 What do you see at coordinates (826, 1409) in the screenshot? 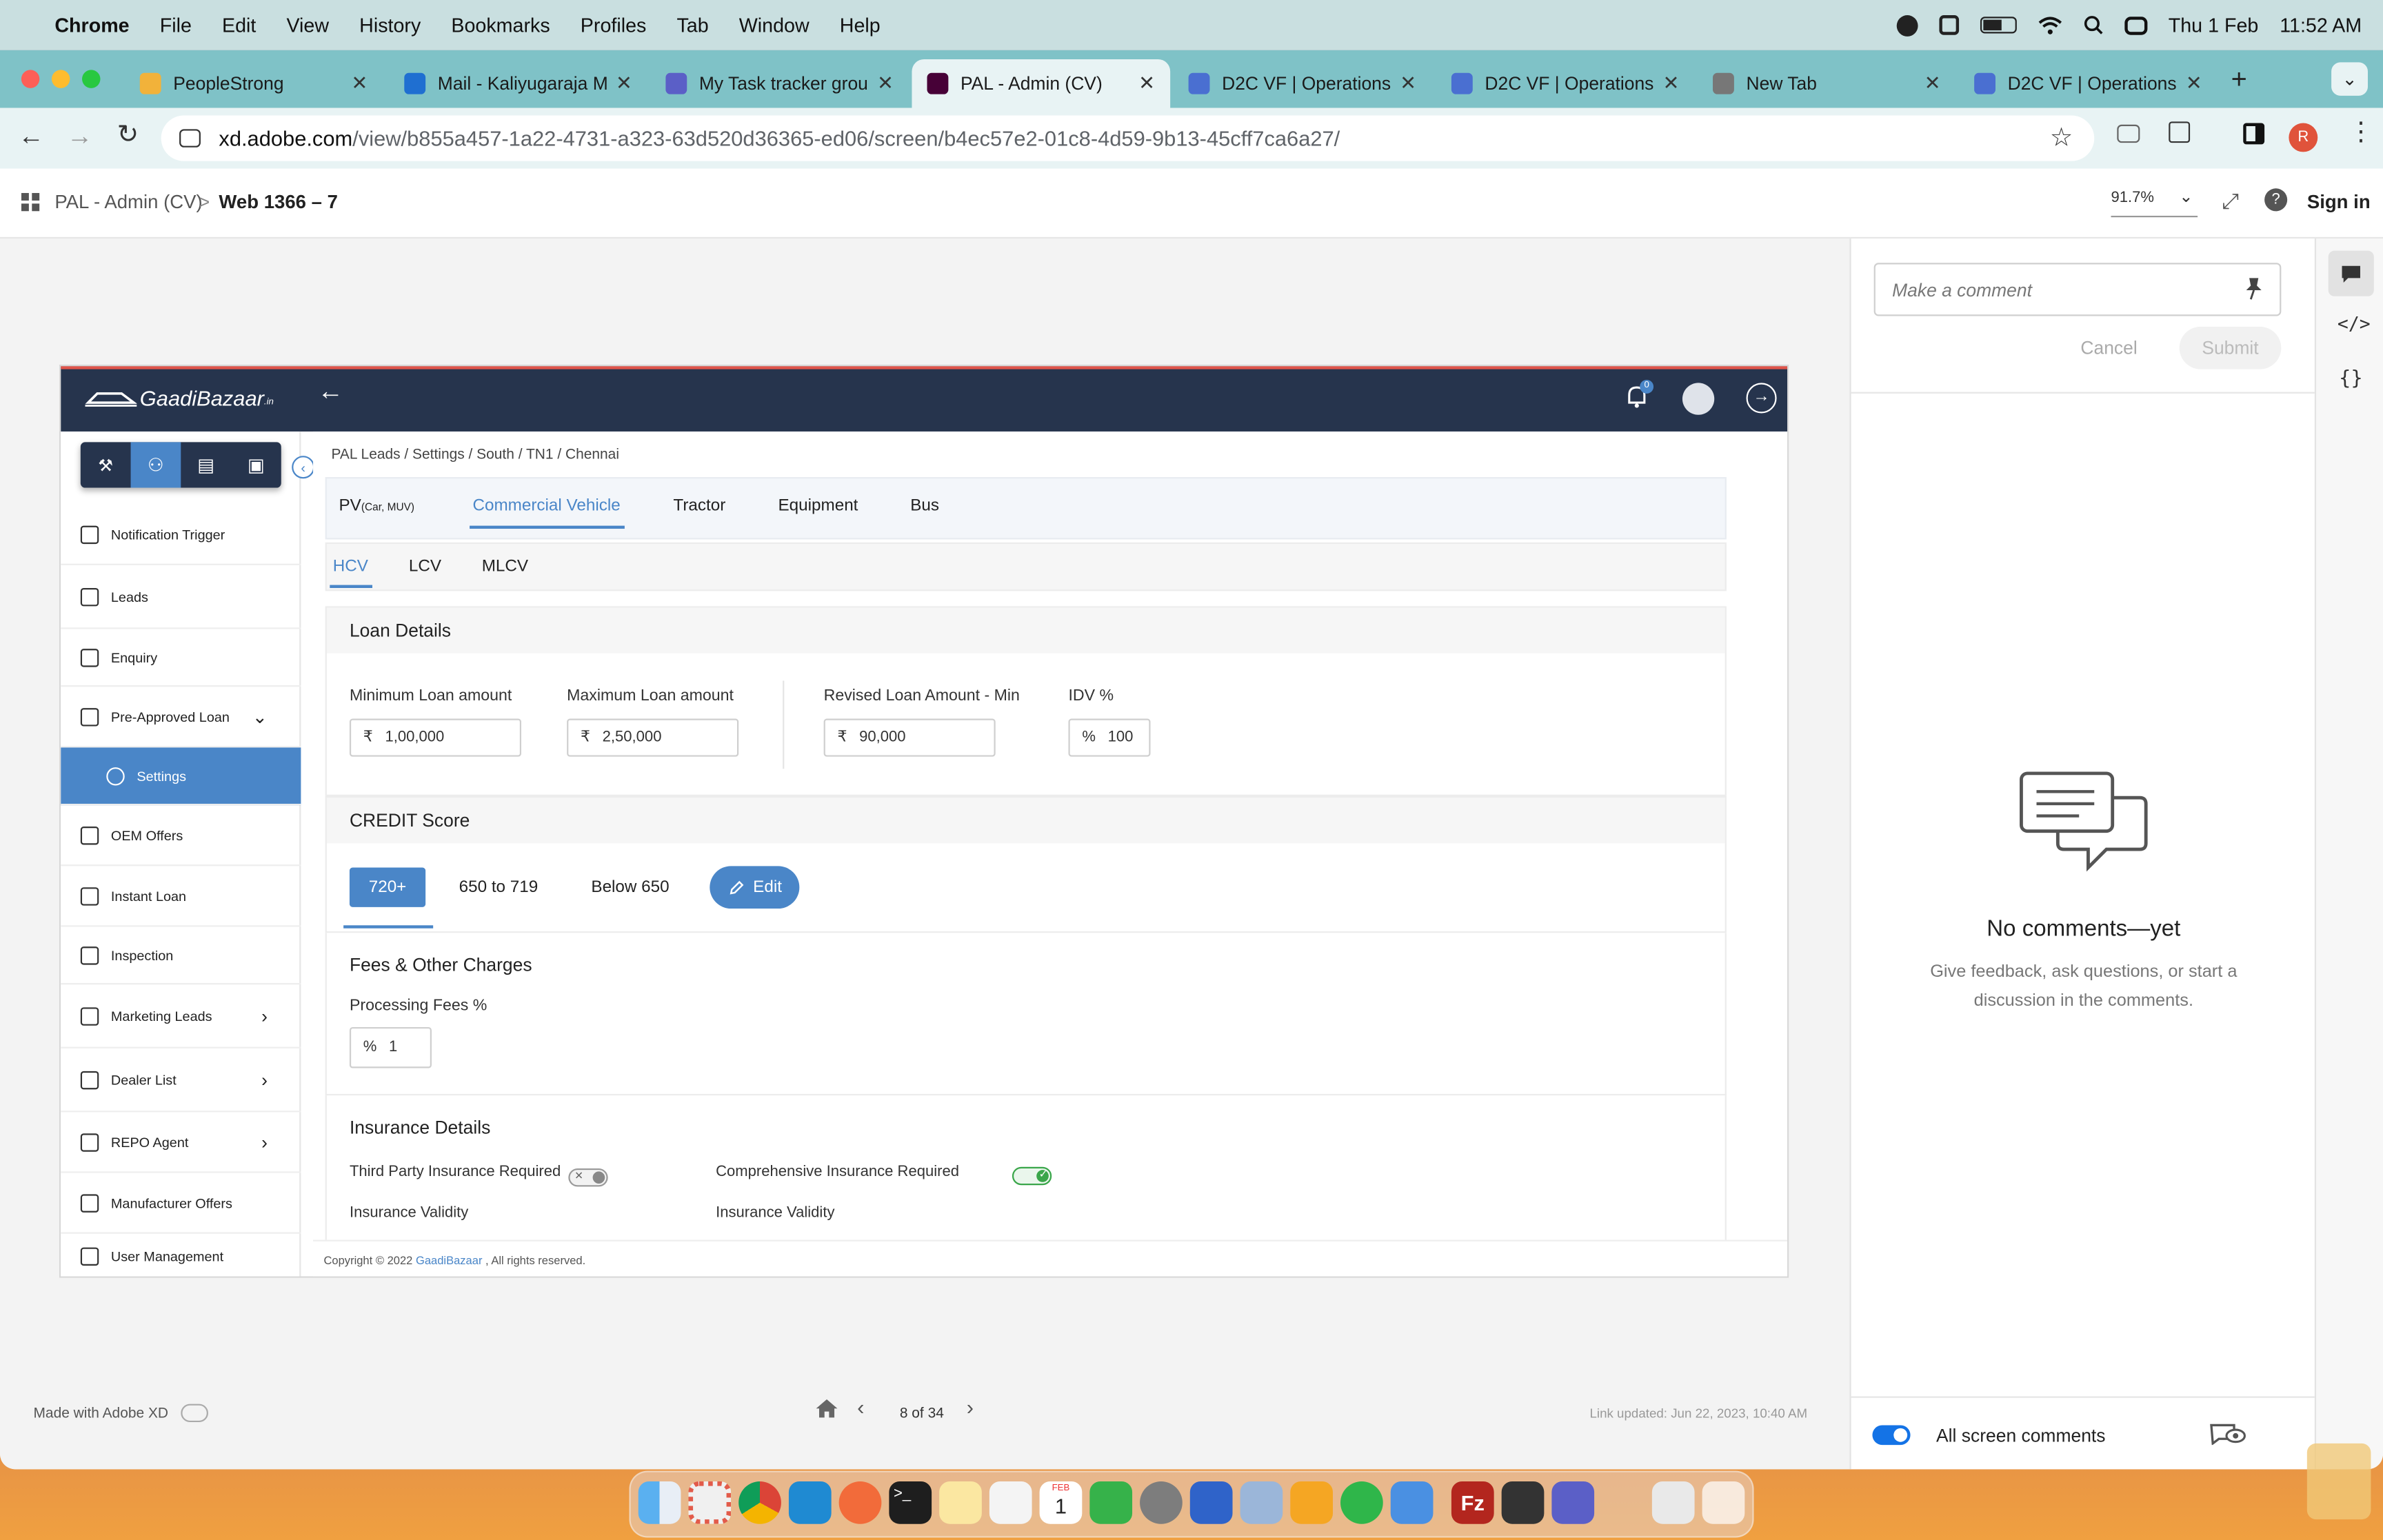
I see `home-icon` at bounding box center [826, 1409].